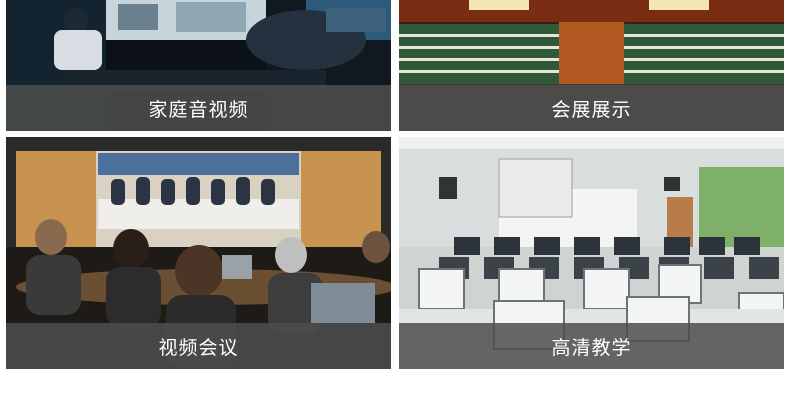 The image size is (790, 405). Describe the element at coordinates (591, 108) in the screenshot. I see `tile-caption: 会展展示` at that location.